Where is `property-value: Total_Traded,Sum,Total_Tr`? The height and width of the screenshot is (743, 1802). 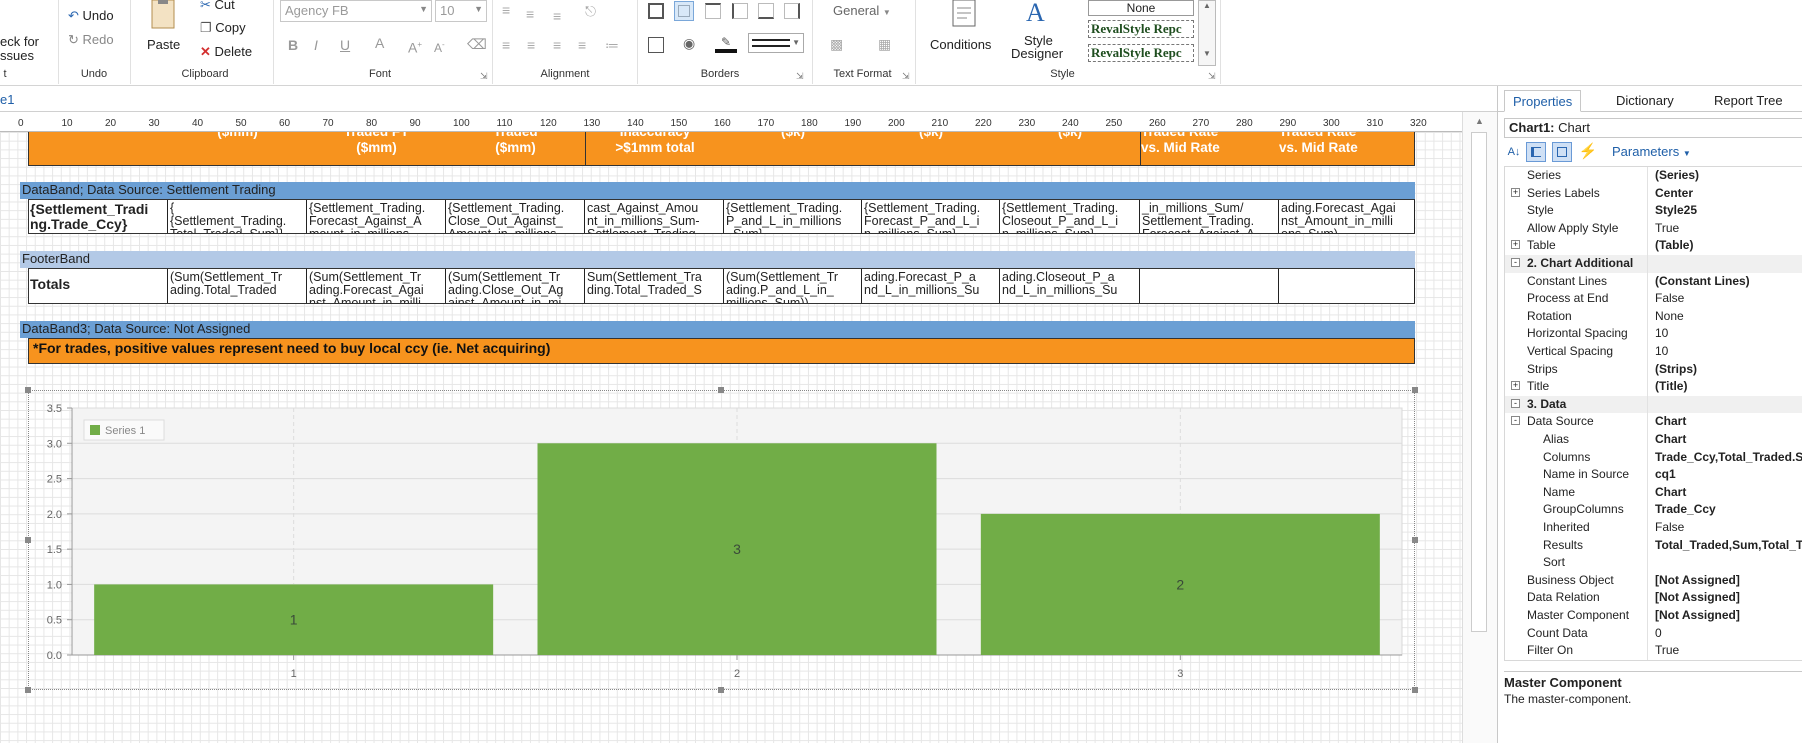
property-value: Total_Traded,Sum,Total_Tr is located at coordinates (1728, 545).